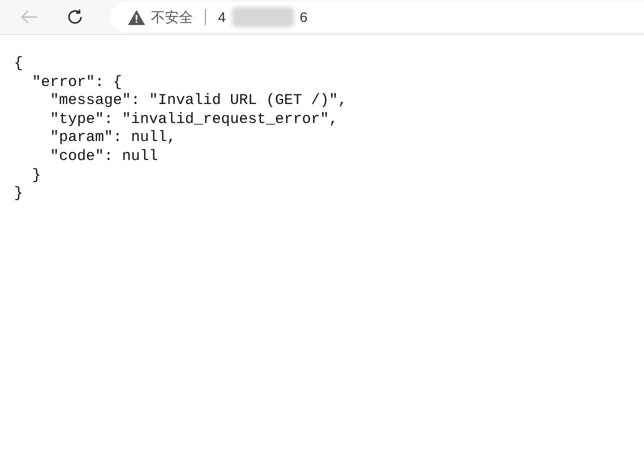 The image size is (644, 453). Describe the element at coordinates (199, 101) in the screenshot. I see `json-line: "message": "Invalid URL (GET /)",` at that location.